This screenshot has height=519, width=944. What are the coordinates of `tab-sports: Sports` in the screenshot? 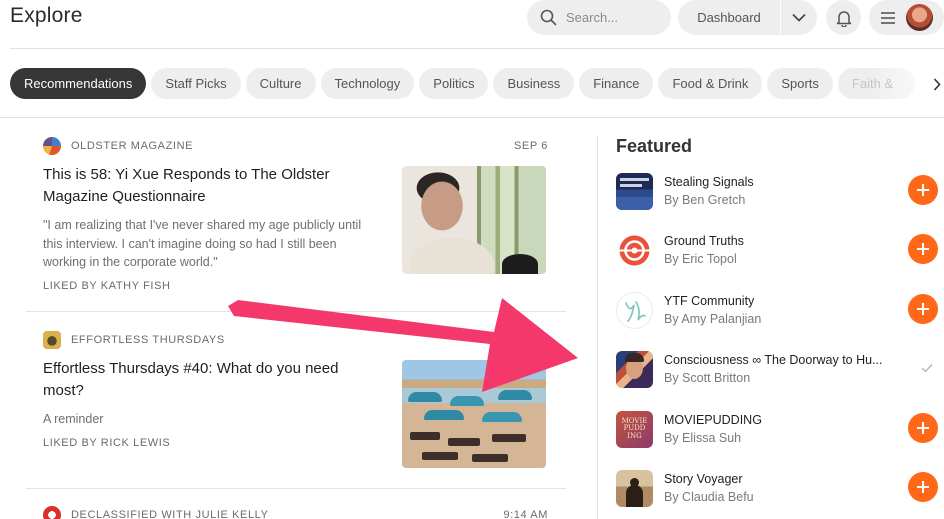 It's located at (800, 83).